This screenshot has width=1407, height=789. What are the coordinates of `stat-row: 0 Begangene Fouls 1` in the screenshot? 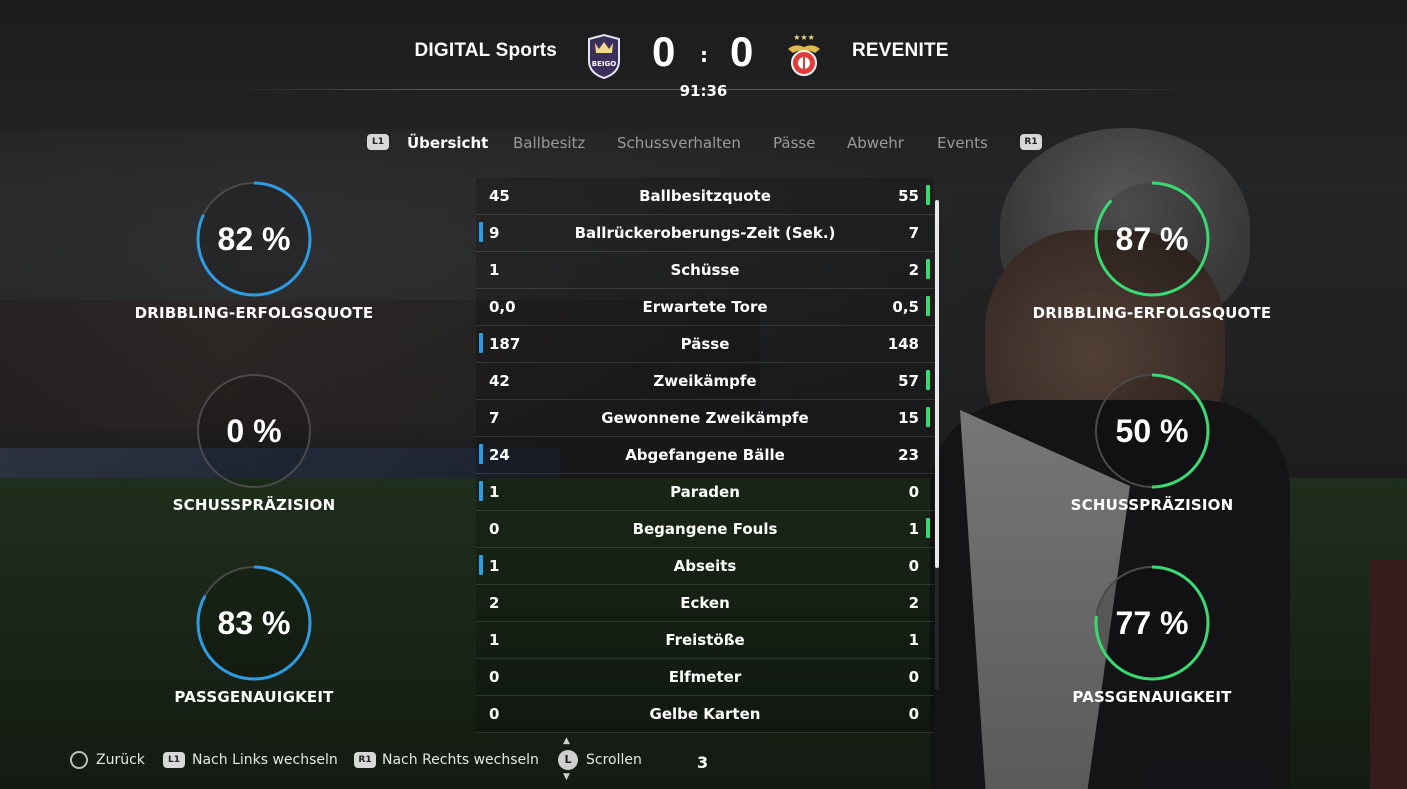 It's located at (705, 529).